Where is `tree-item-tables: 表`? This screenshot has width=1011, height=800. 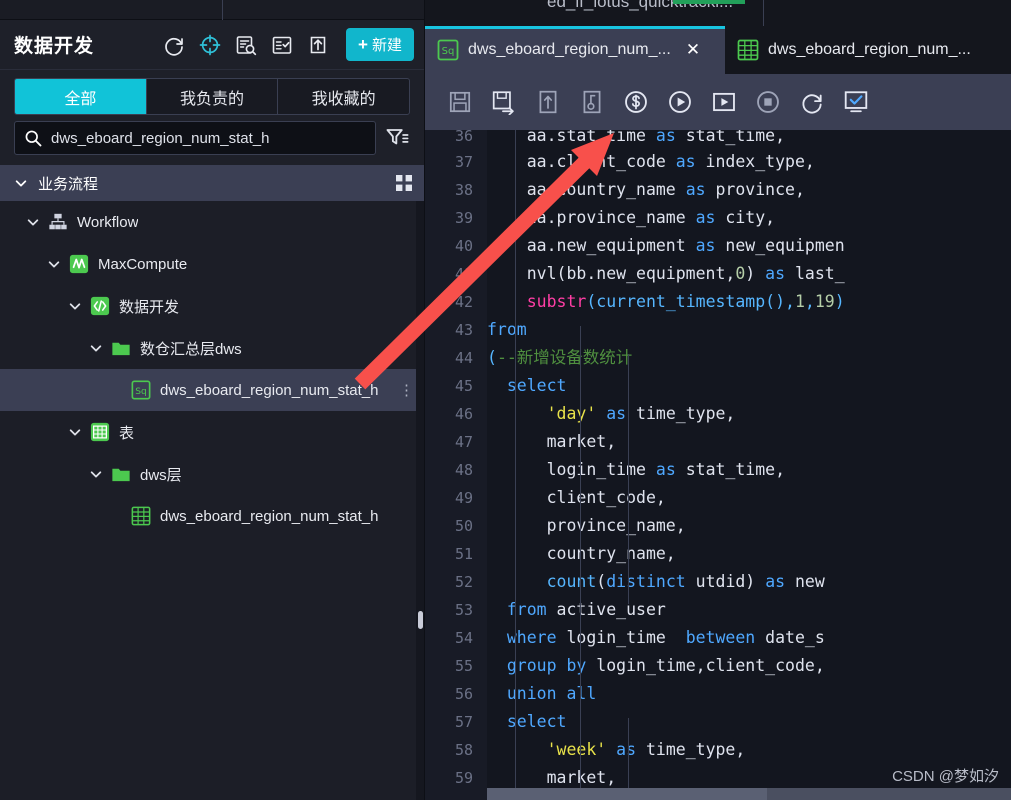 tree-item-tables: 表 is located at coordinates (212, 432).